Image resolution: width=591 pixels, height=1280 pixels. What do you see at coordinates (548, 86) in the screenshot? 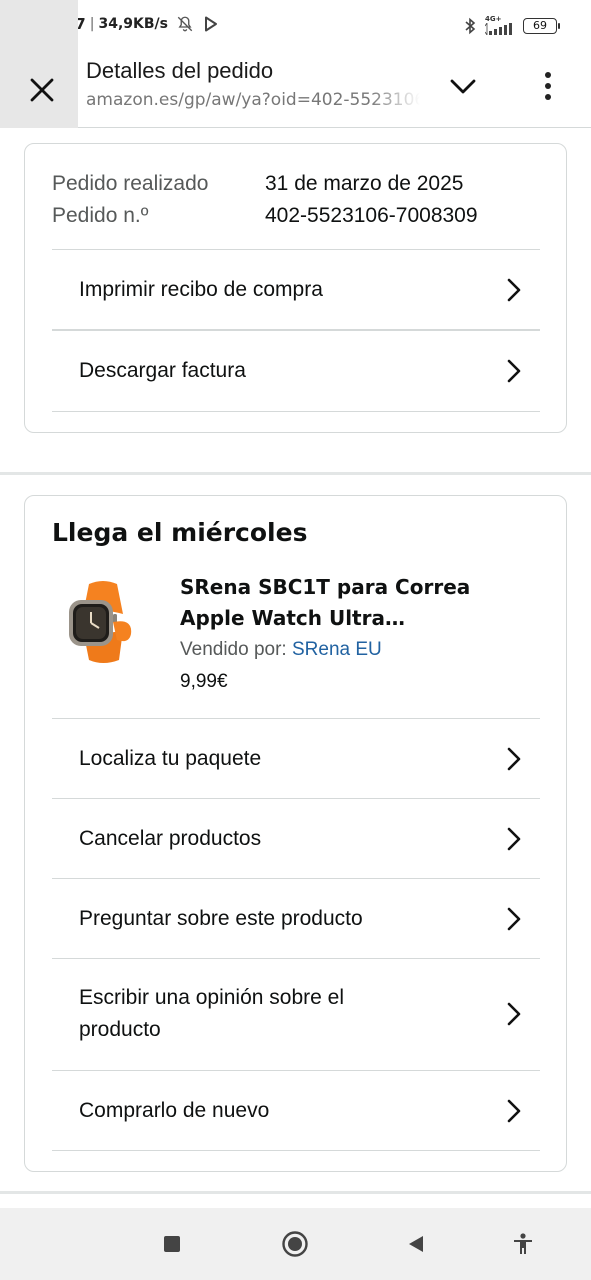
I see `more-vert-icon` at bounding box center [548, 86].